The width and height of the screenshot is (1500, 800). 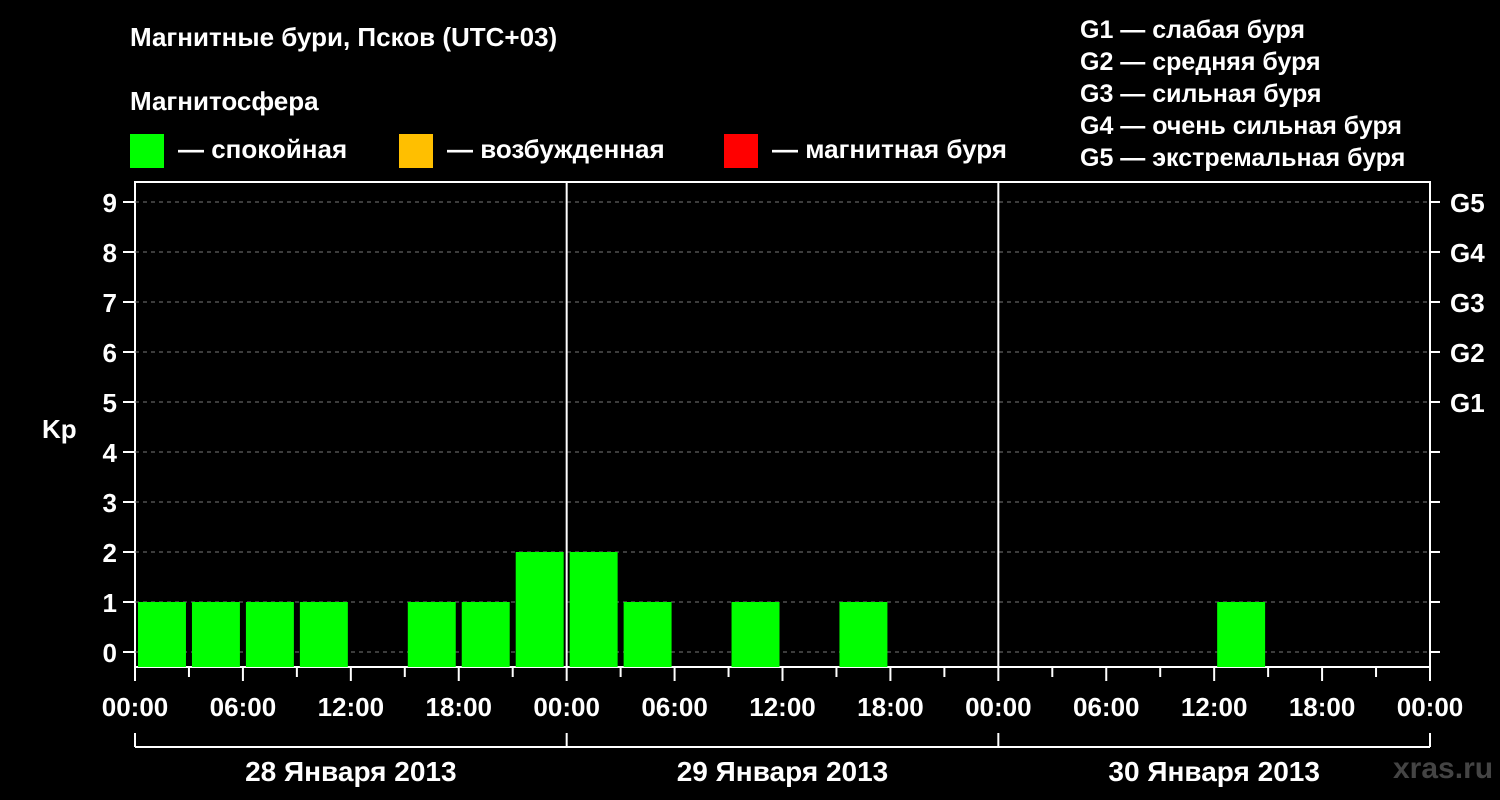 What do you see at coordinates (110, 503) in the screenshot?
I see `y-tick-label: 3` at bounding box center [110, 503].